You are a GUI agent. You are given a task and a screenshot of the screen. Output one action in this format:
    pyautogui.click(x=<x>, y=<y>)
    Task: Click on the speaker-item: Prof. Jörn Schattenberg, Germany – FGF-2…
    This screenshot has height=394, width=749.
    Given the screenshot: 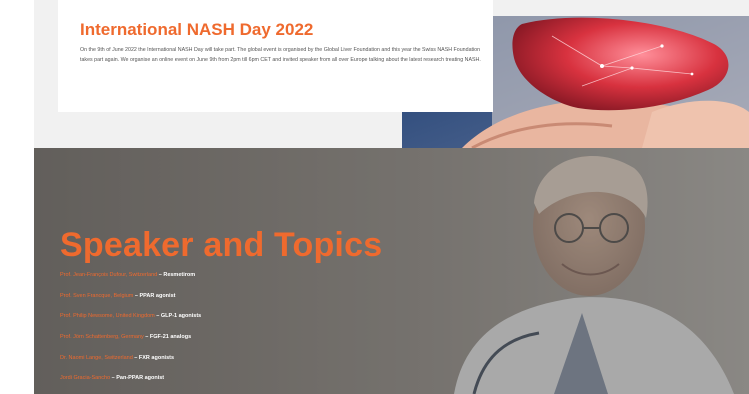 What is the action you would take?
    pyautogui.click(x=130, y=342)
    